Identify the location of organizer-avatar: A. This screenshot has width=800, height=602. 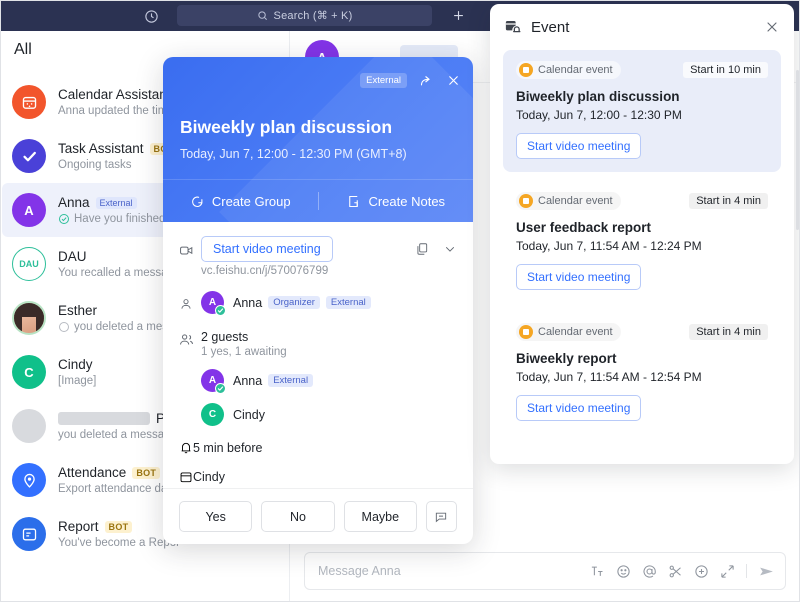
(213, 303).